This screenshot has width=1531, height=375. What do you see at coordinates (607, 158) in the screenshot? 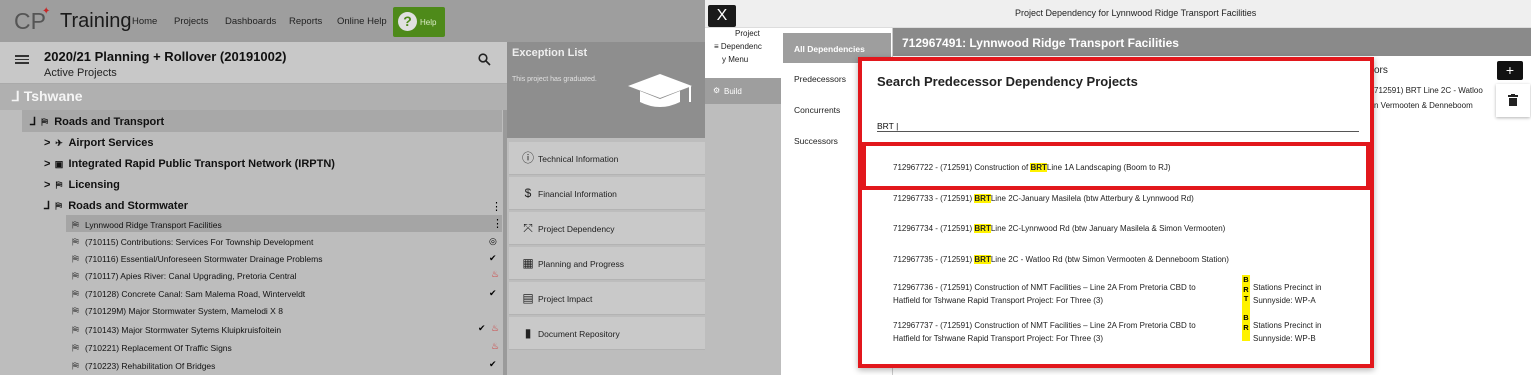
I see `menu-technical-information: ⓘ Technical Information` at bounding box center [607, 158].